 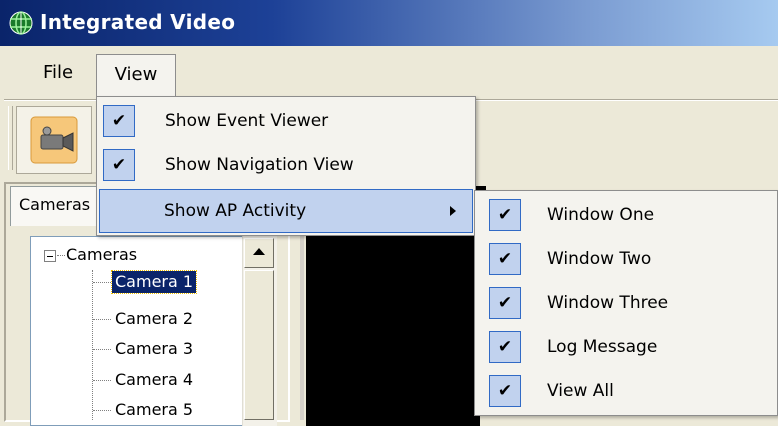 I want to click on submenu-item-log-message: ✔ Log Message, so click(x=626, y=347).